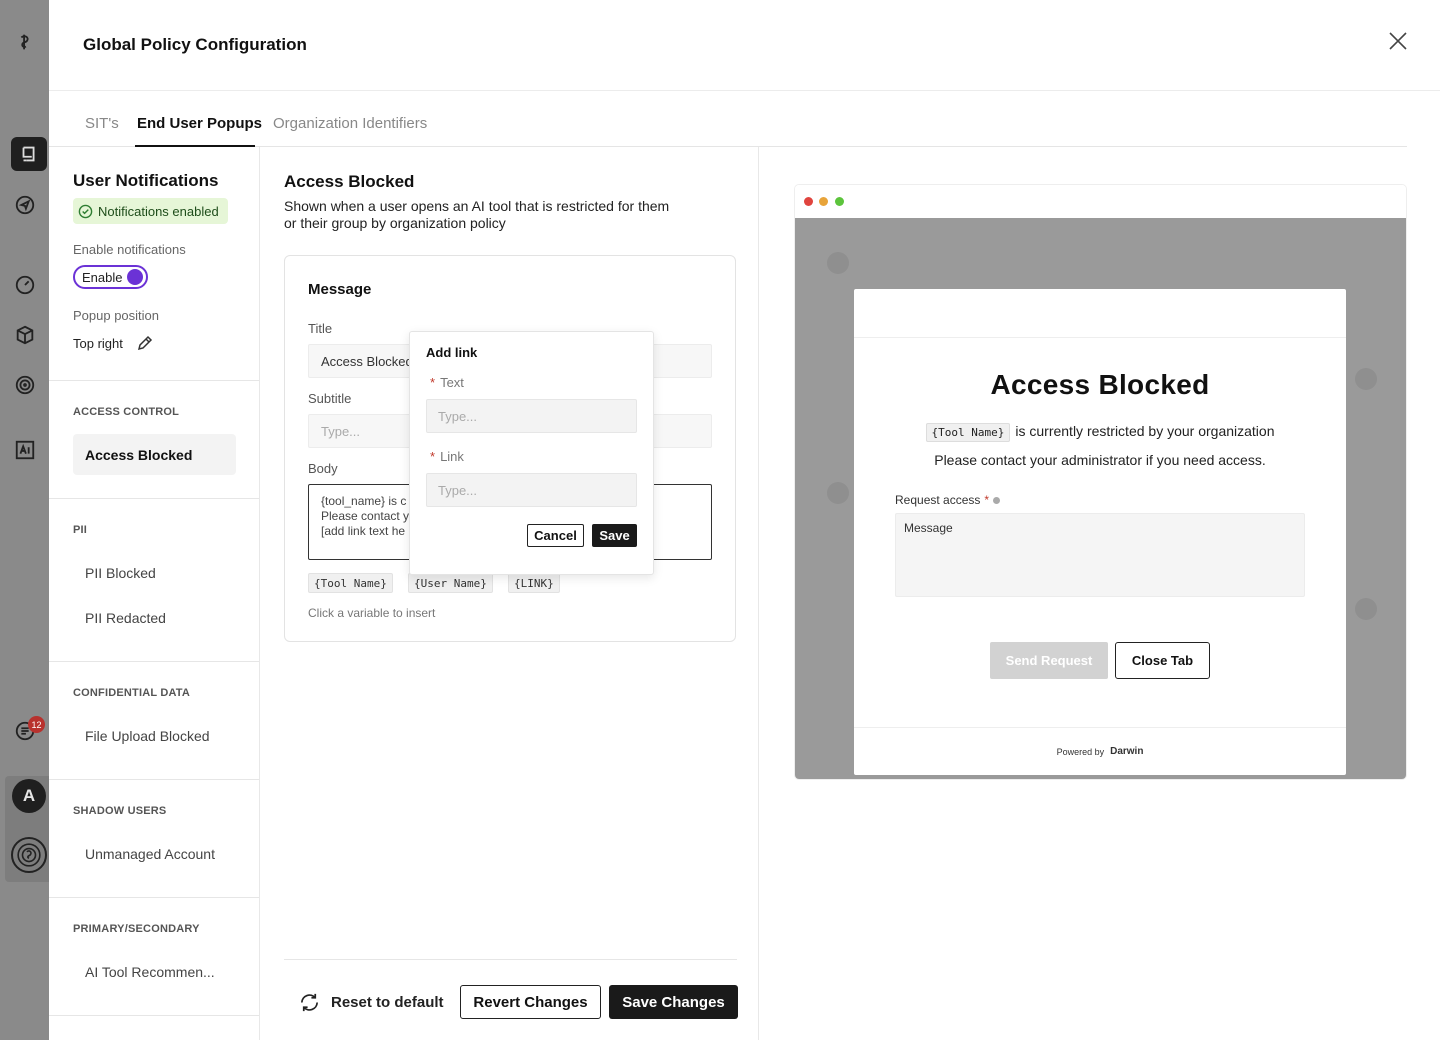  What do you see at coordinates (1100, 555) in the screenshot?
I see `request-message-field: Message` at bounding box center [1100, 555].